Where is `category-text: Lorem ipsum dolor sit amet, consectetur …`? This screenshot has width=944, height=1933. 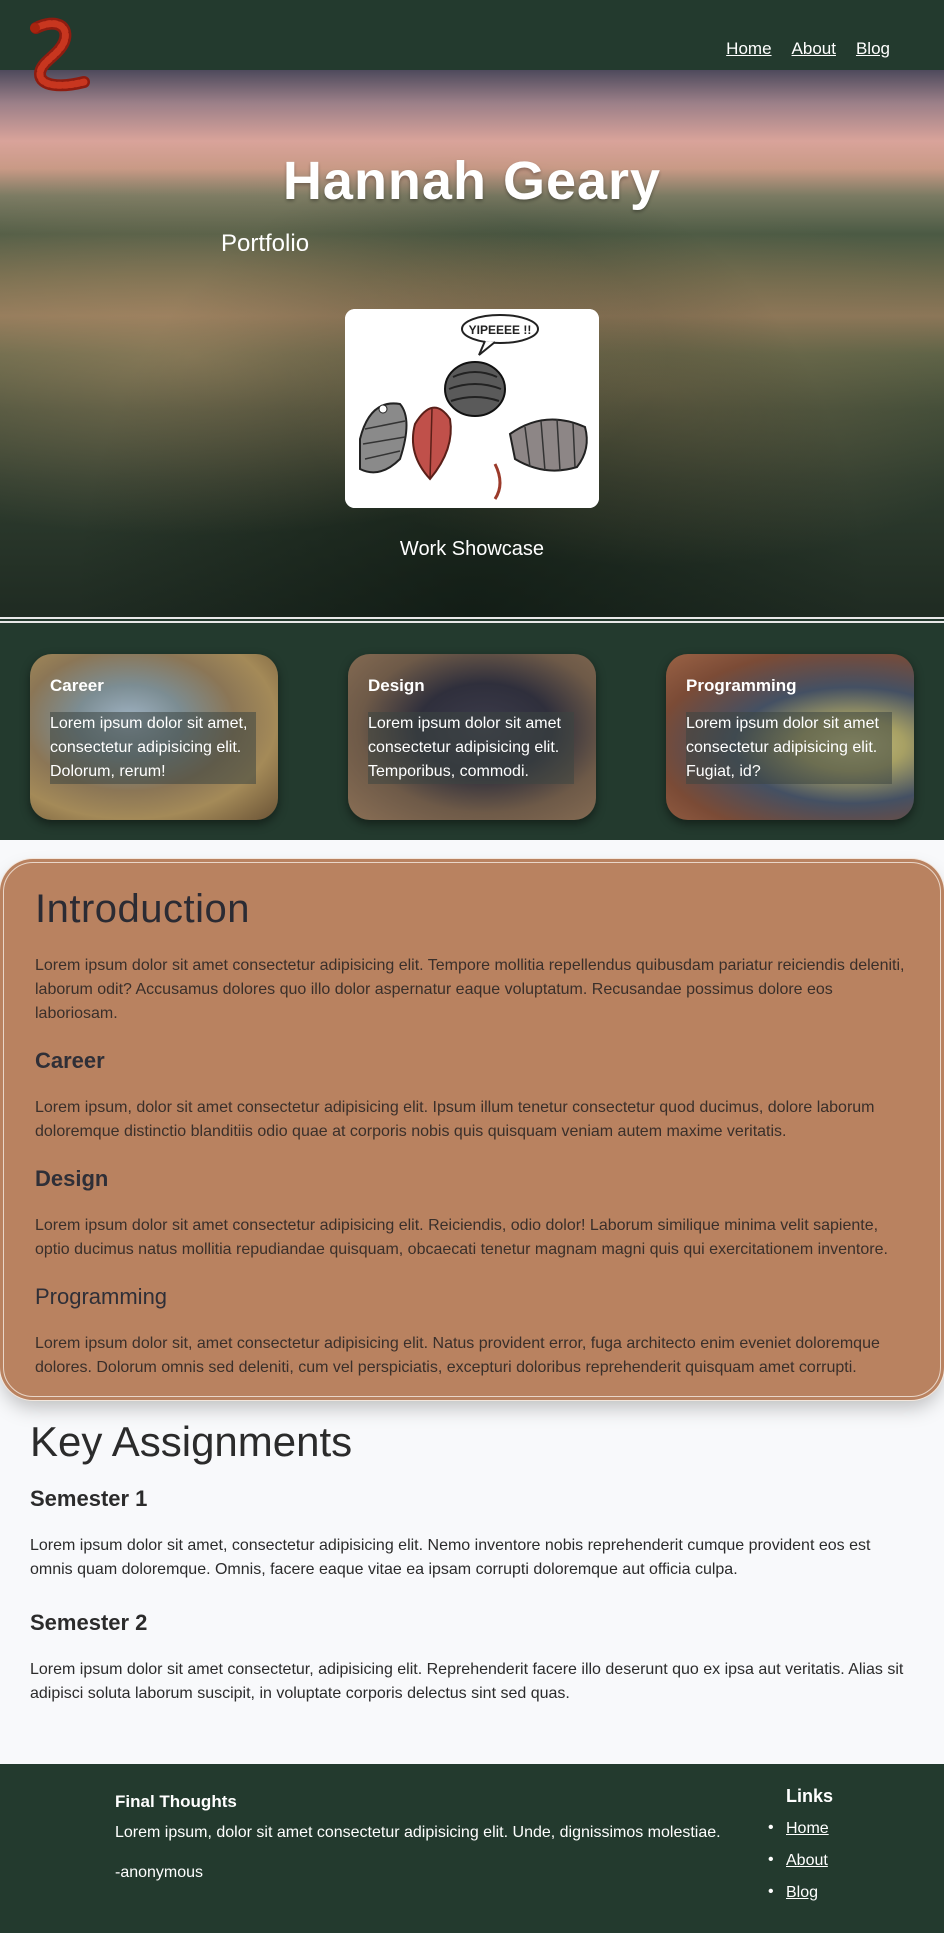 category-text: Lorem ipsum dolor sit amet, consectetur … is located at coordinates (153, 748).